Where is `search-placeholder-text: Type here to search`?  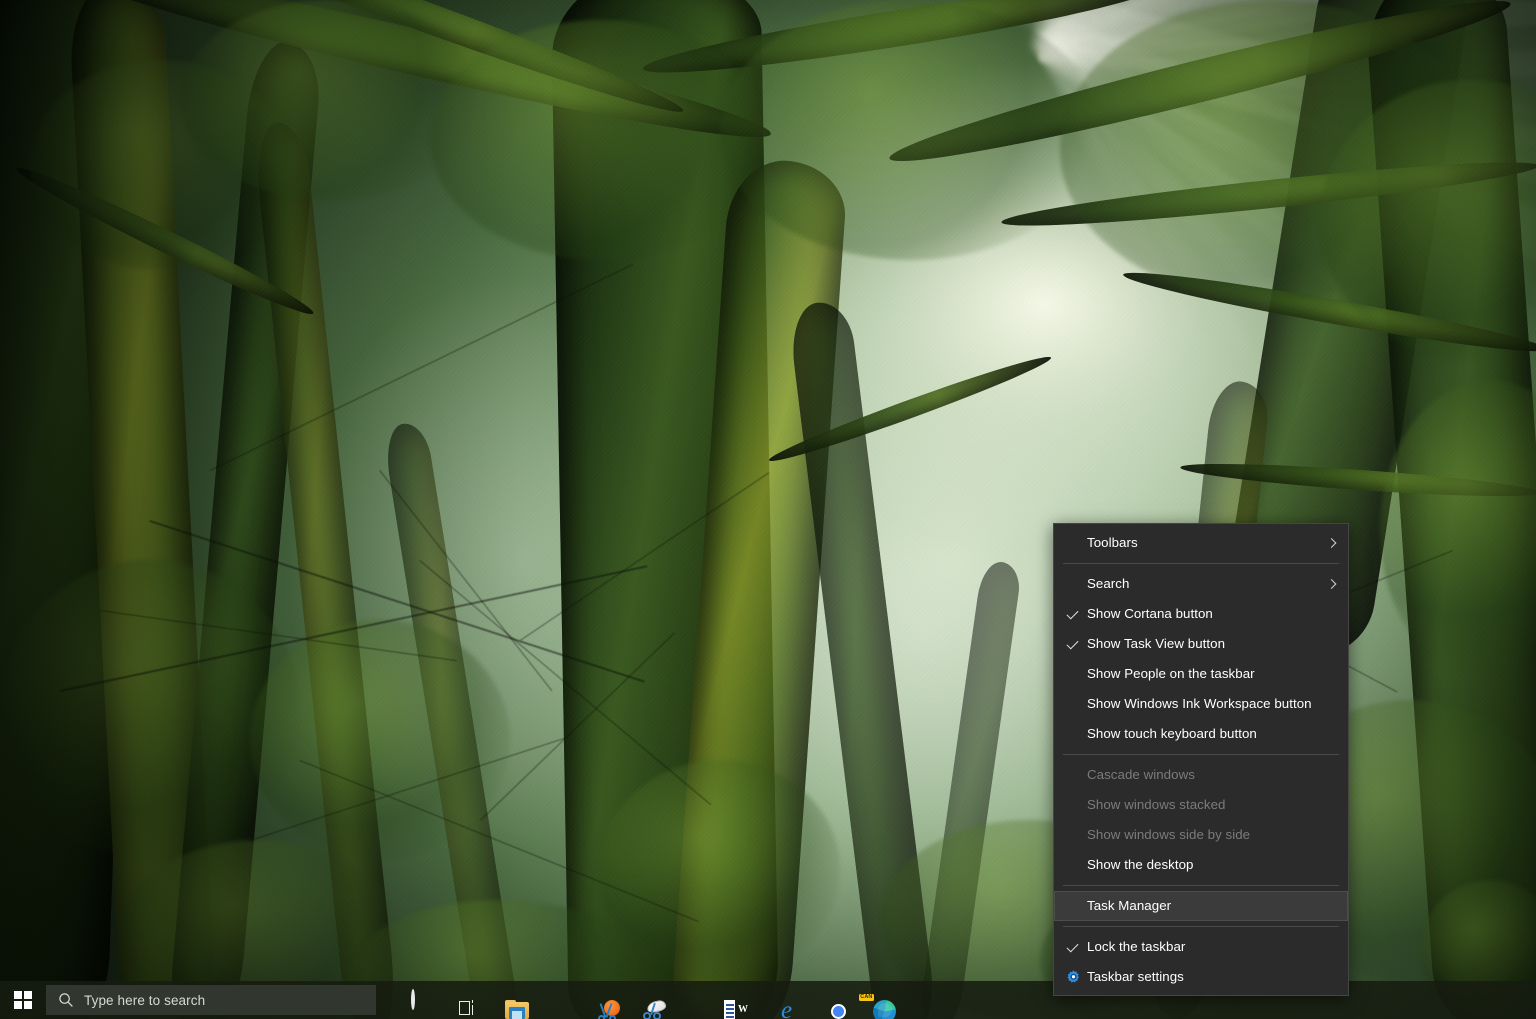 search-placeholder-text: Type here to search is located at coordinates (145, 1000).